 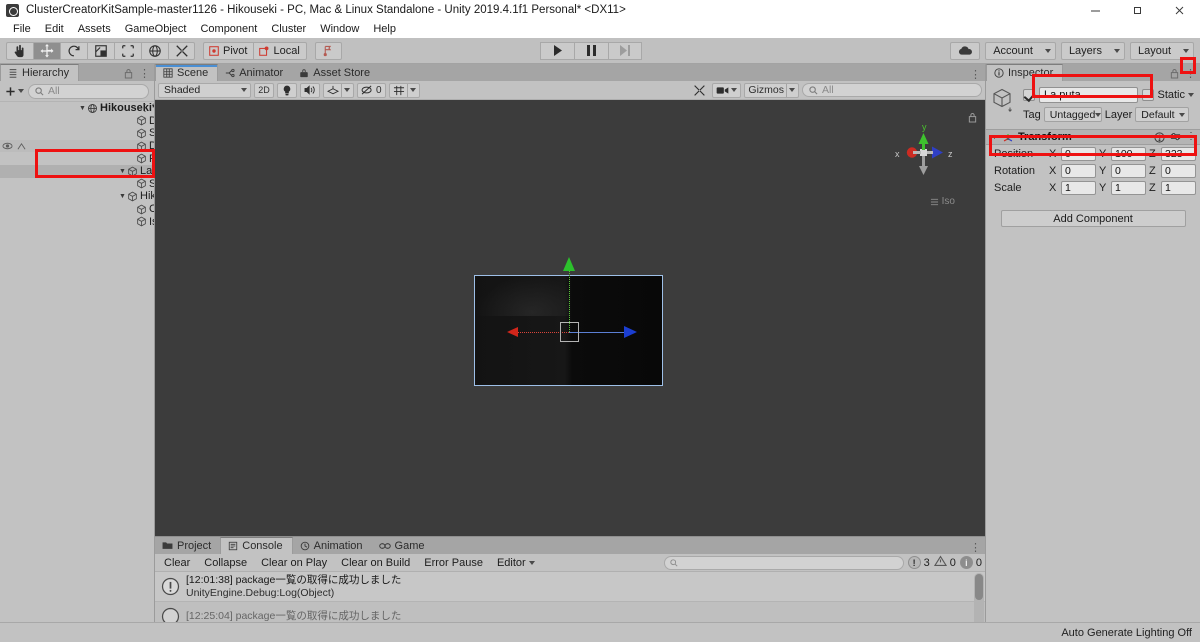 I want to click on clear-on-build-button: Clear on Build, so click(x=375, y=563).